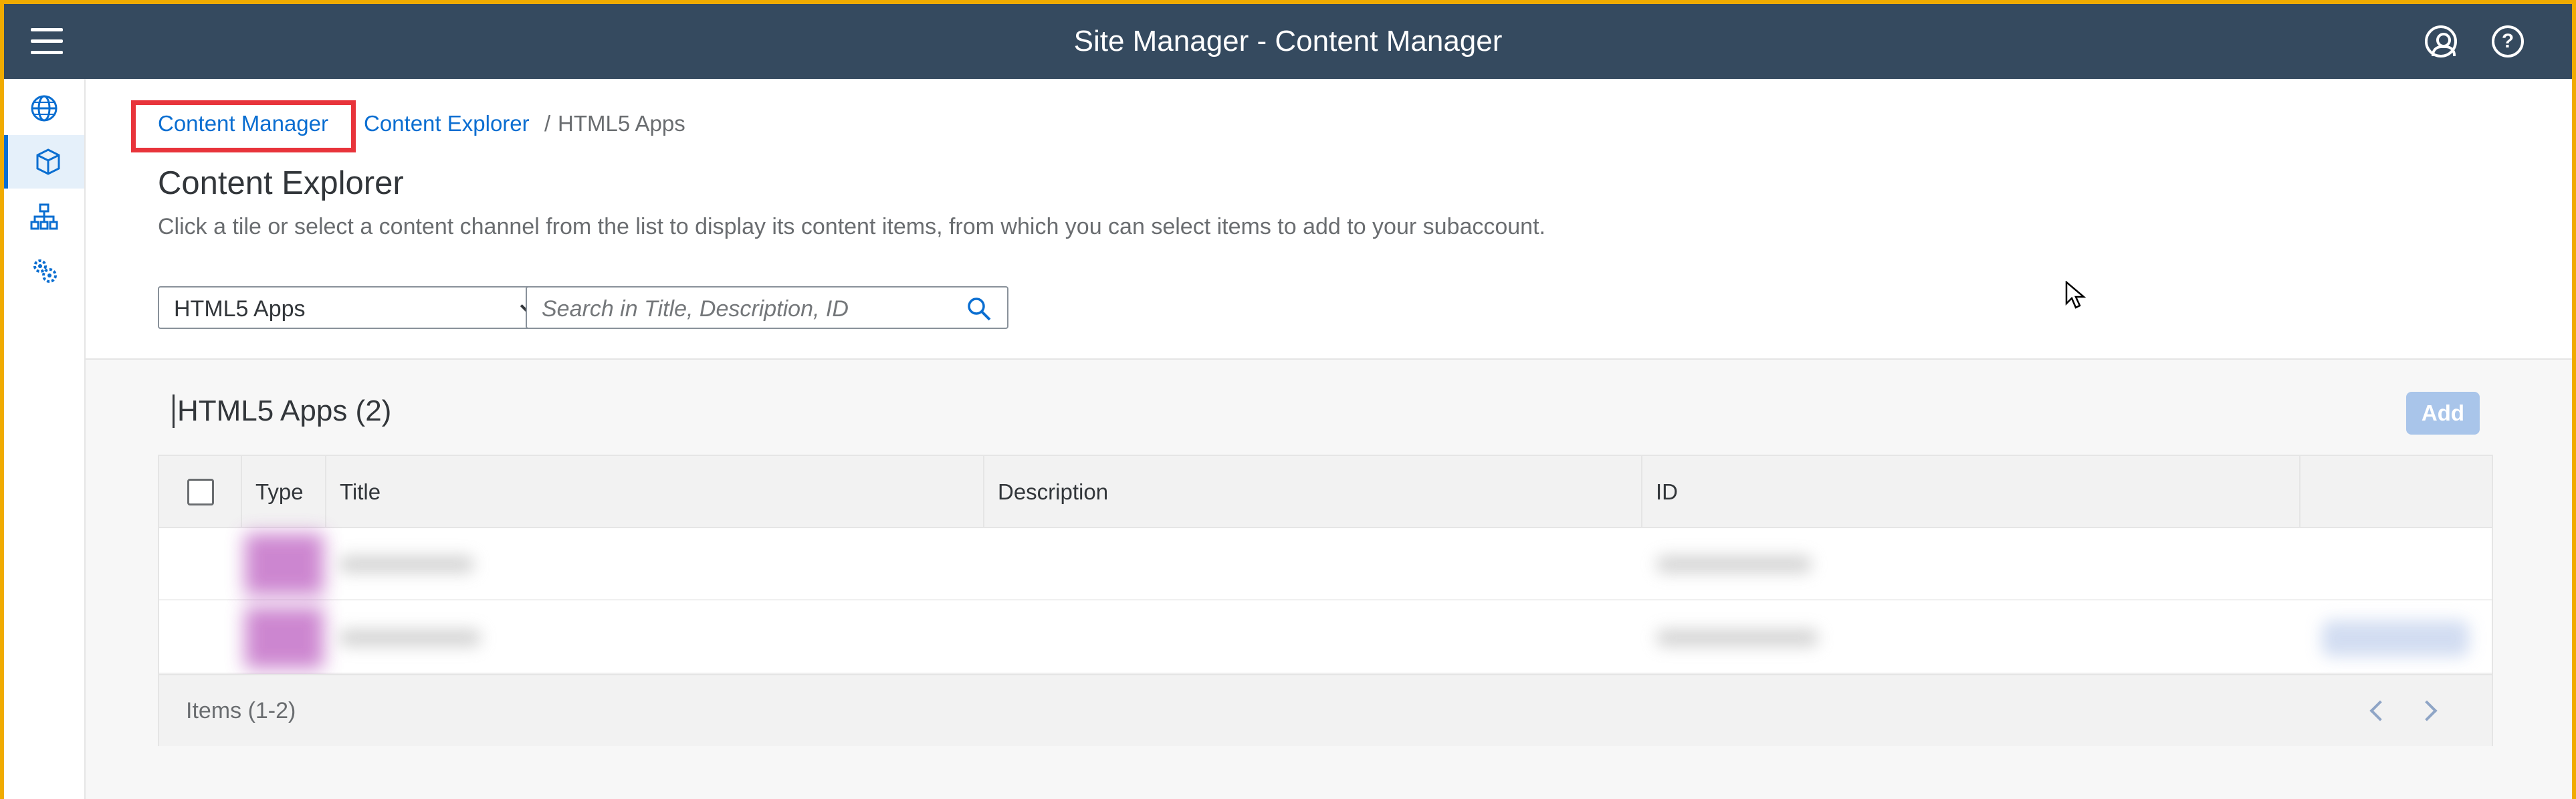  I want to click on chevron-left-icon, so click(2380, 710).